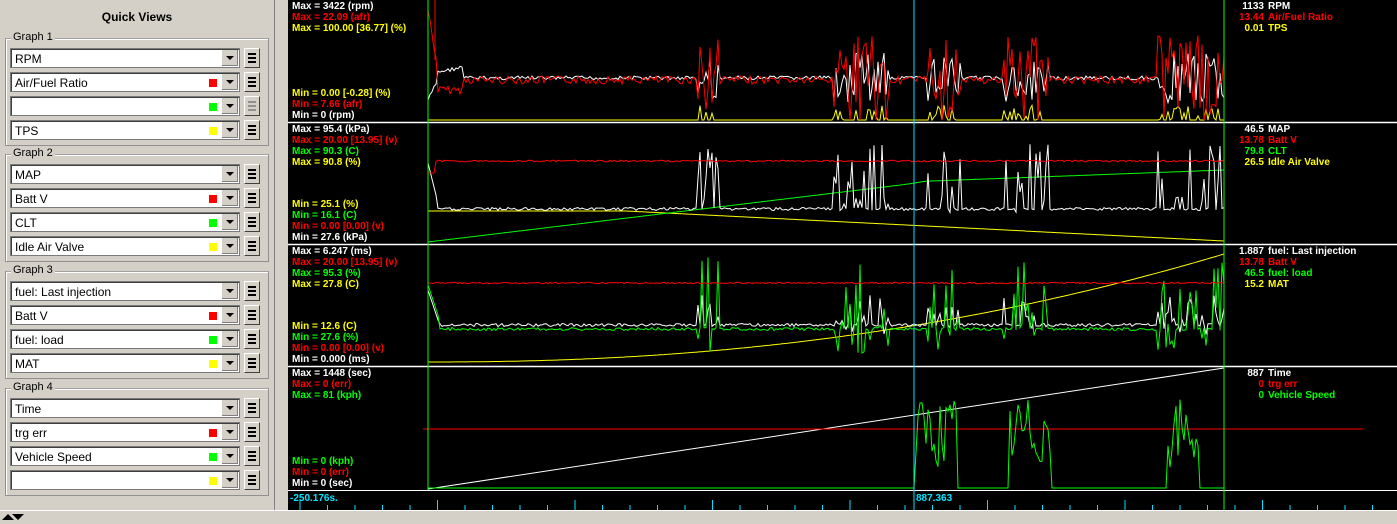  What do you see at coordinates (125, 58) in the screenshot?
I see `field-select: RPM` at bounding box center [125, 58].